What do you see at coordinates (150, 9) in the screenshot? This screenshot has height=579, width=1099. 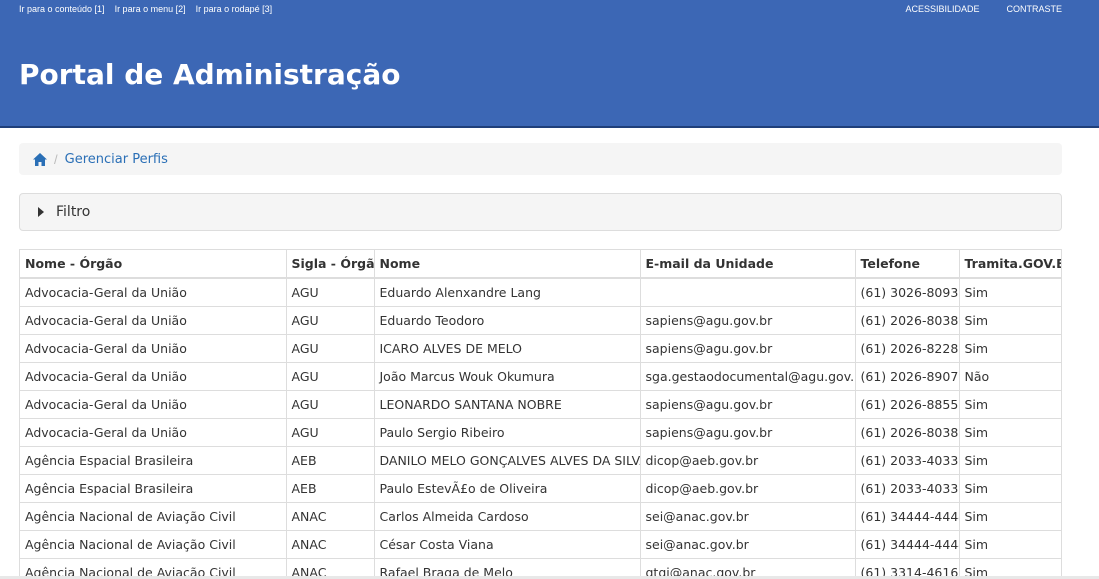 I see `skip-to-menu-link: Ir para o menu [2]` at bounding box center [150, 9].